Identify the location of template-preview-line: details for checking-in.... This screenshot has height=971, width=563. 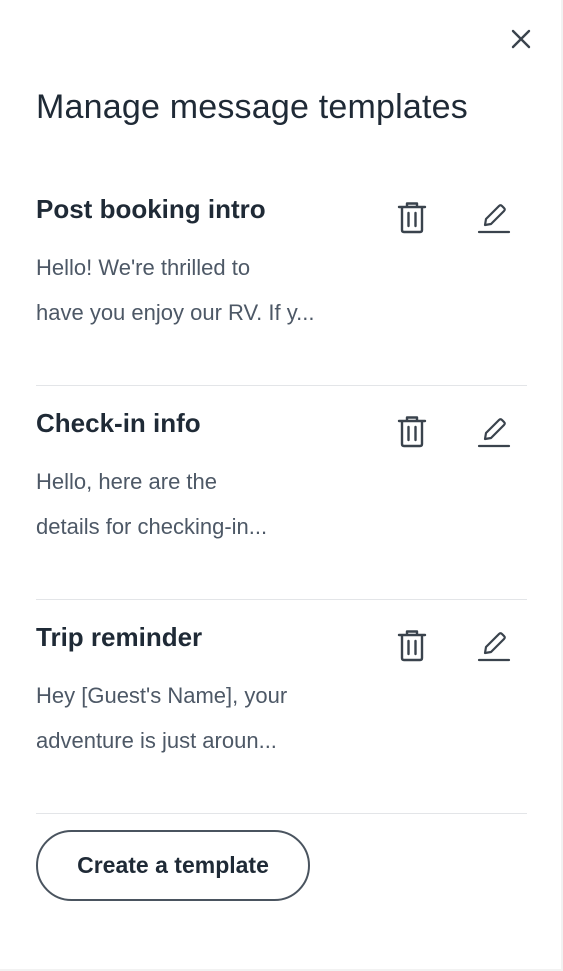
(152, 526).